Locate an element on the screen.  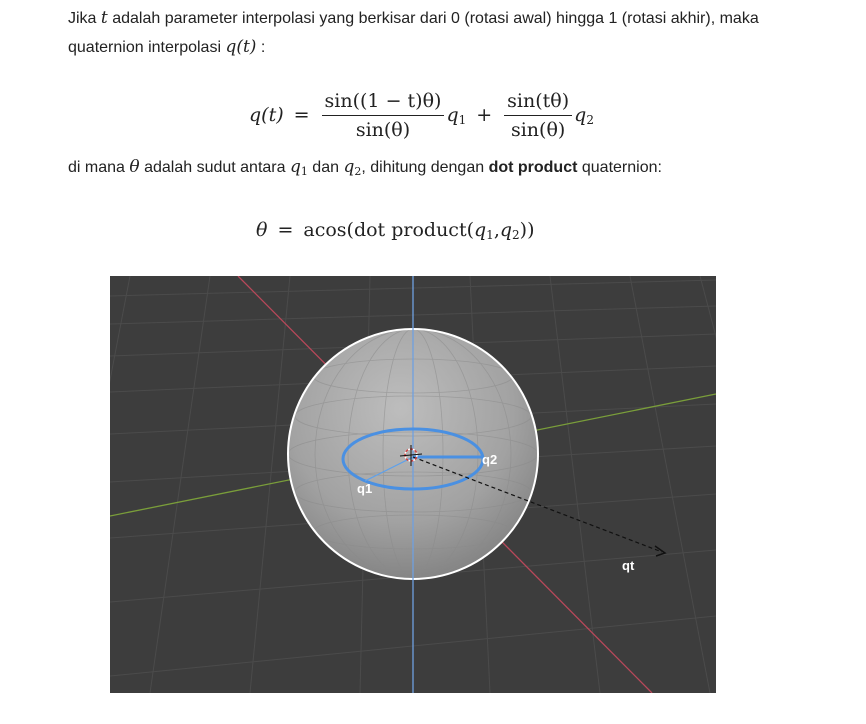
eq1-equals: = is located at coordinates (301, 115).